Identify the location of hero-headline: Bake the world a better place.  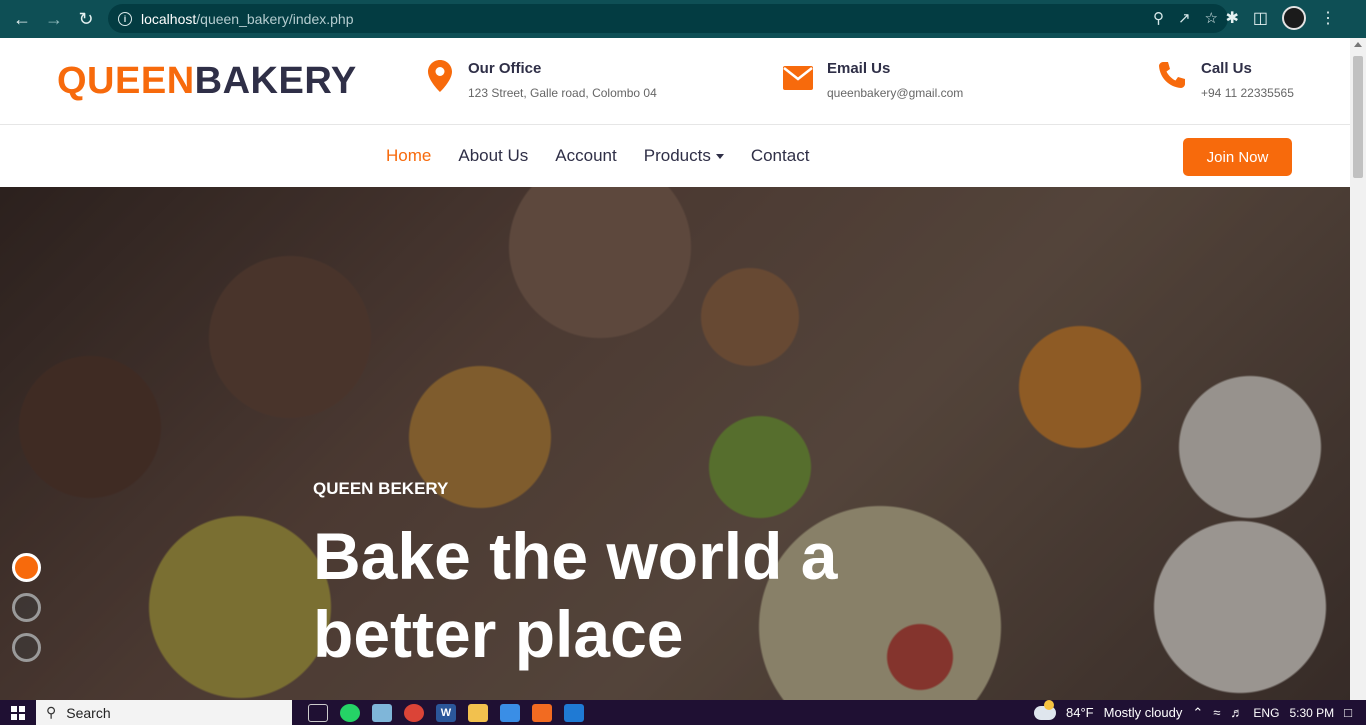
(575, 595).